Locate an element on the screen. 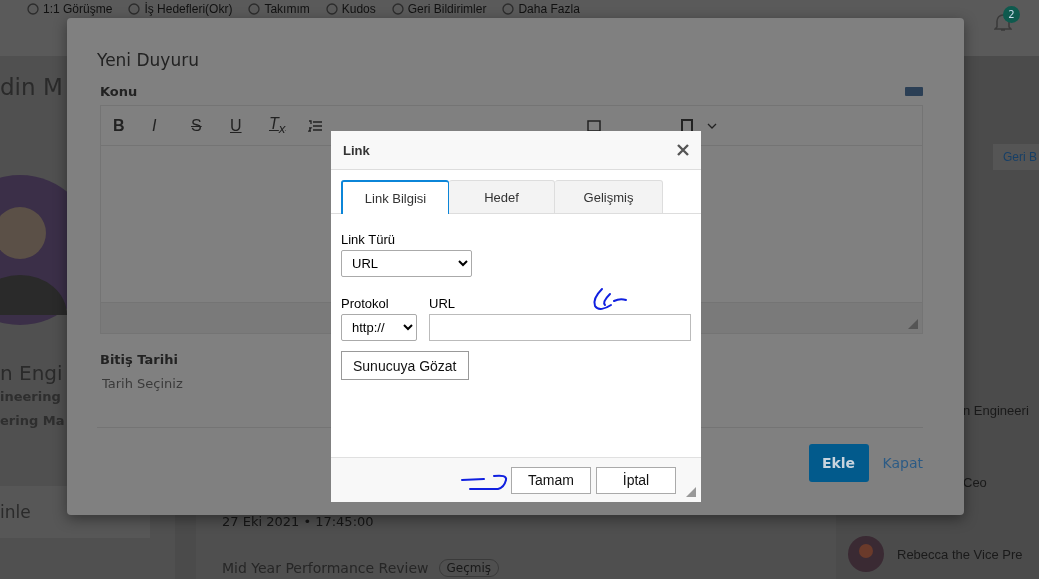 The width and height of the screenshot is (1039, 579). url-field is located at coordinates (560, 327).